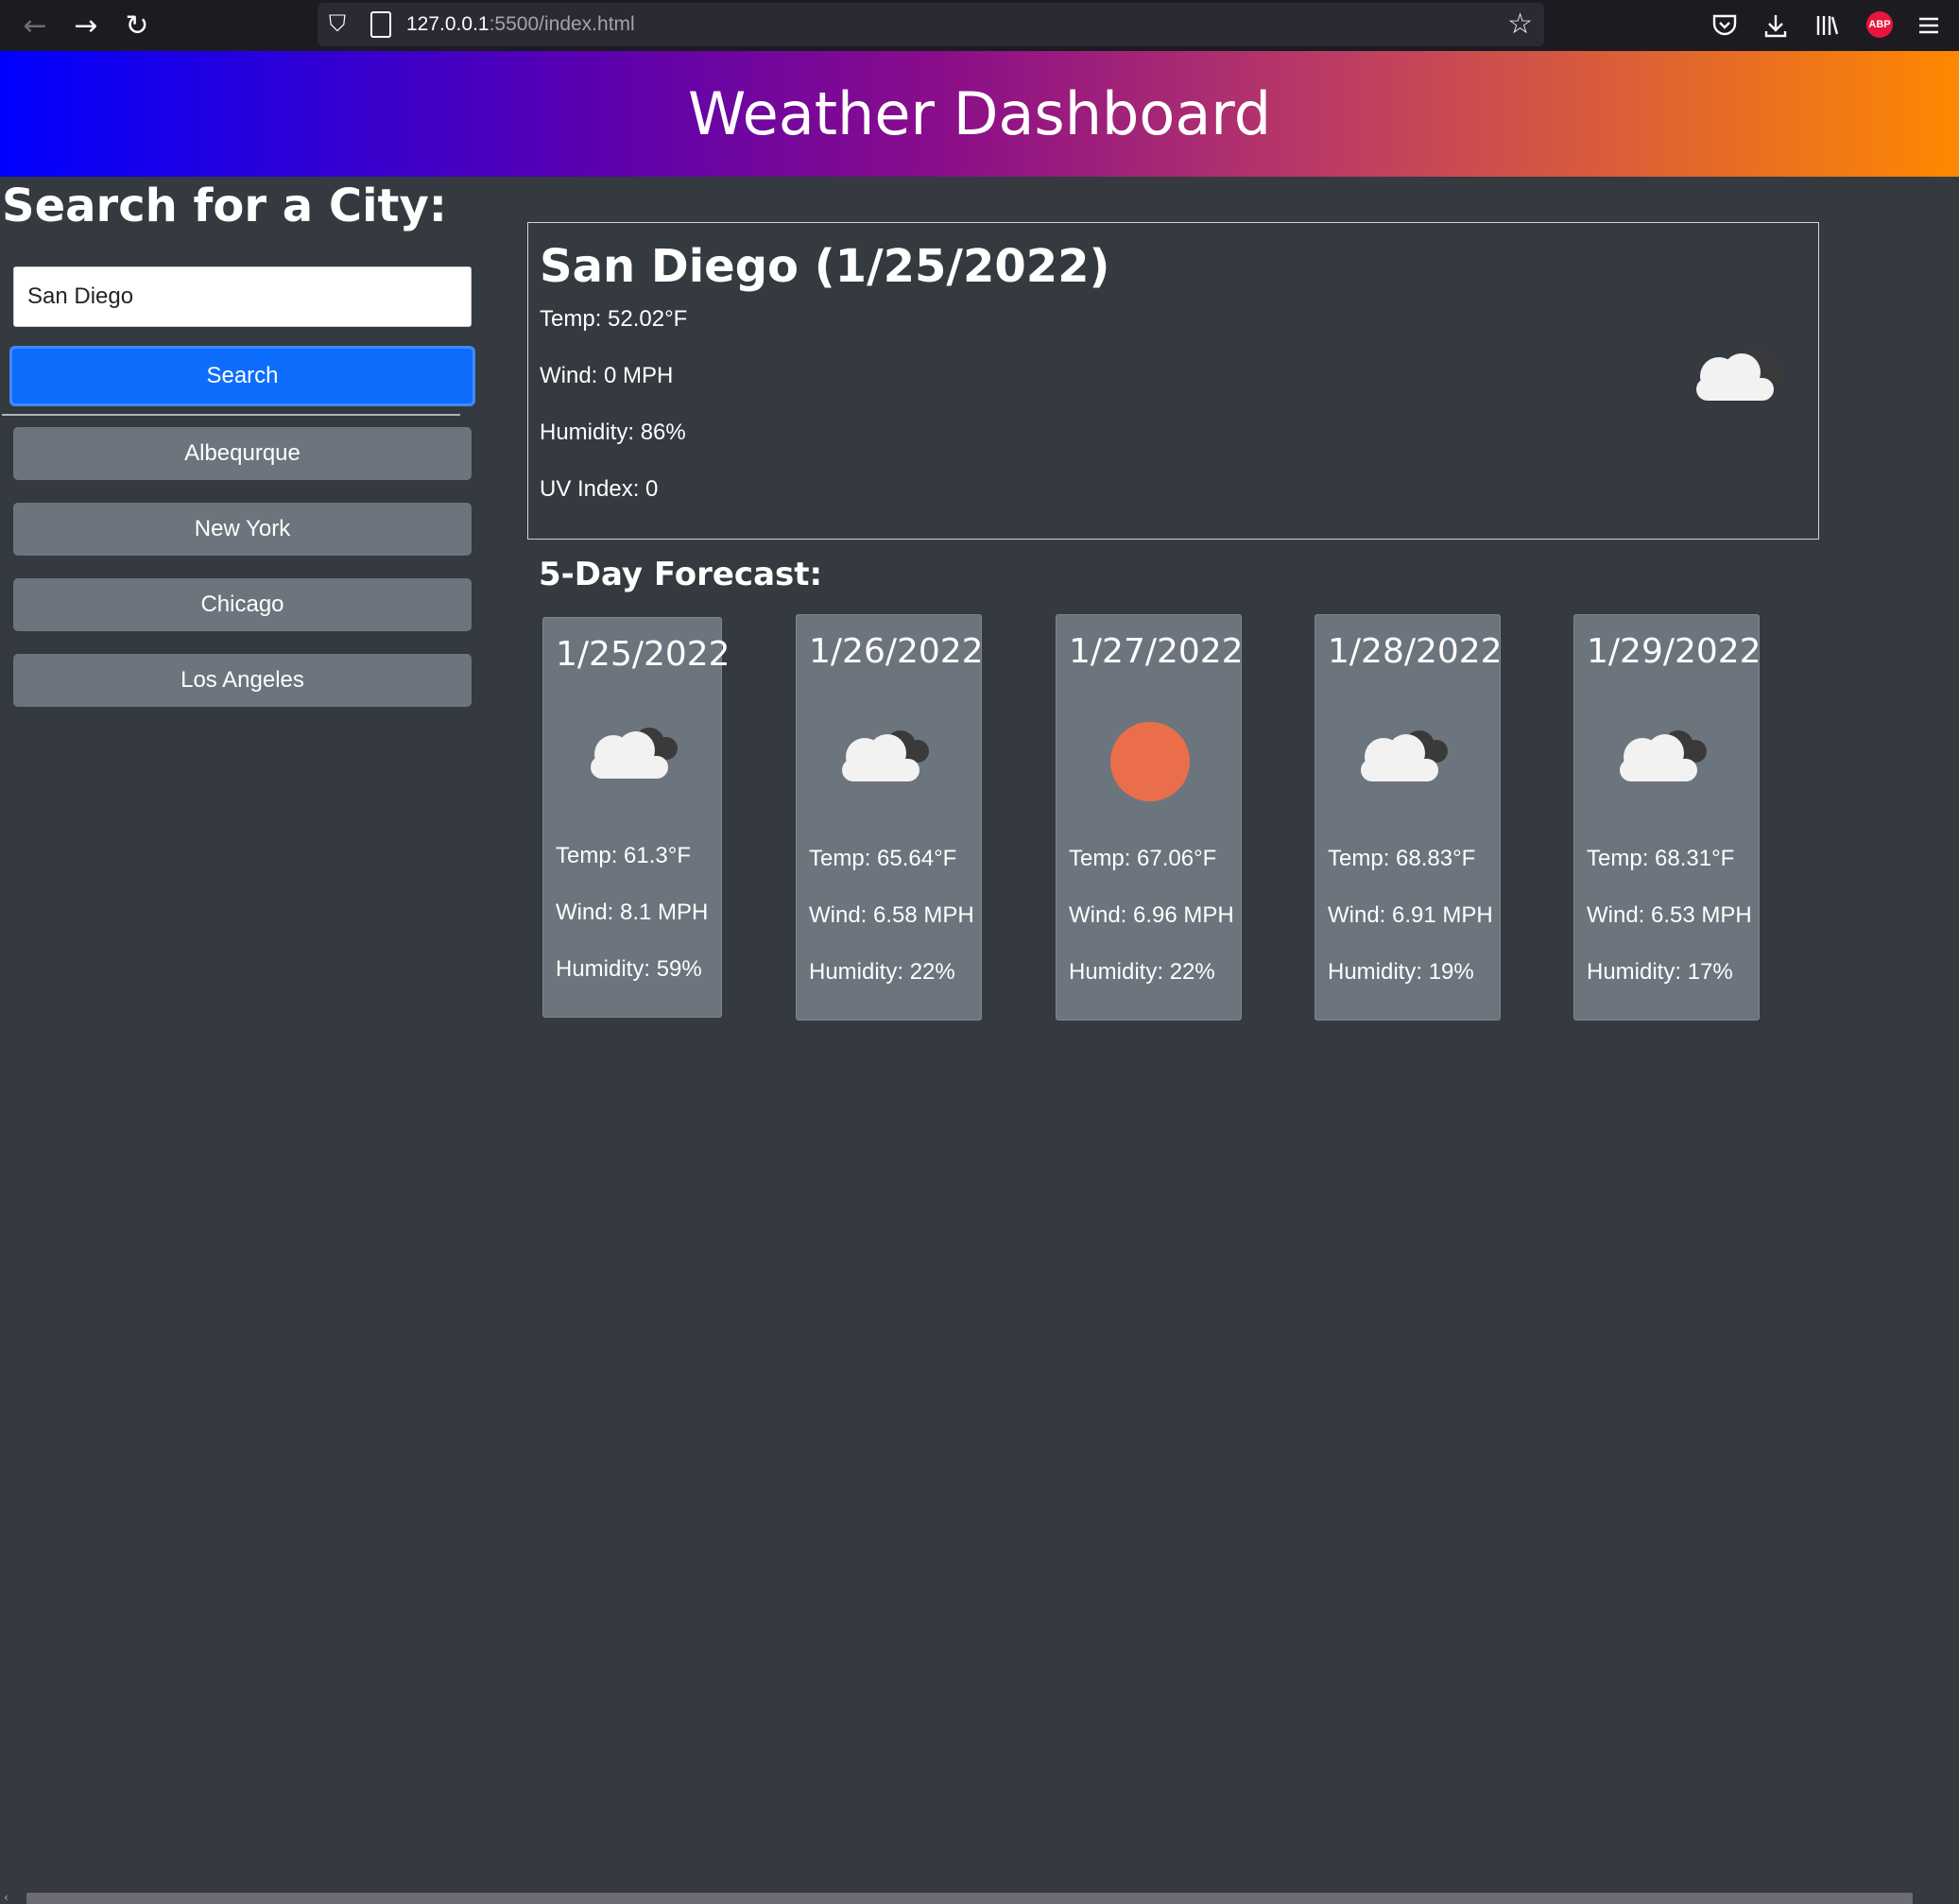 The height and width of the screenshot is (1904, 1959). What do you see at coordinates (623, 855) in the screenshot?
I see `forecast-temp: Temp: 61.3°F` at bounding box center [623, 855].